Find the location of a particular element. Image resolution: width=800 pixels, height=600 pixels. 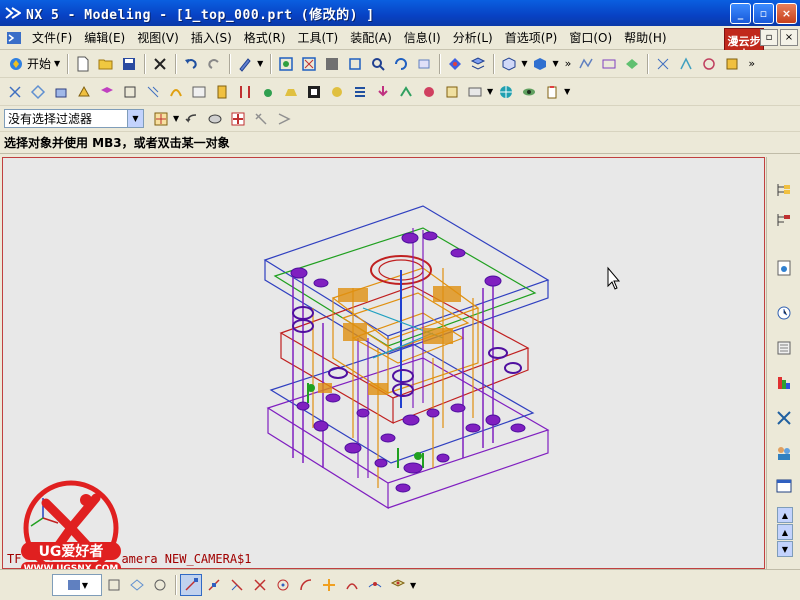

snap-control-icon is located at coordinates (237, 585).